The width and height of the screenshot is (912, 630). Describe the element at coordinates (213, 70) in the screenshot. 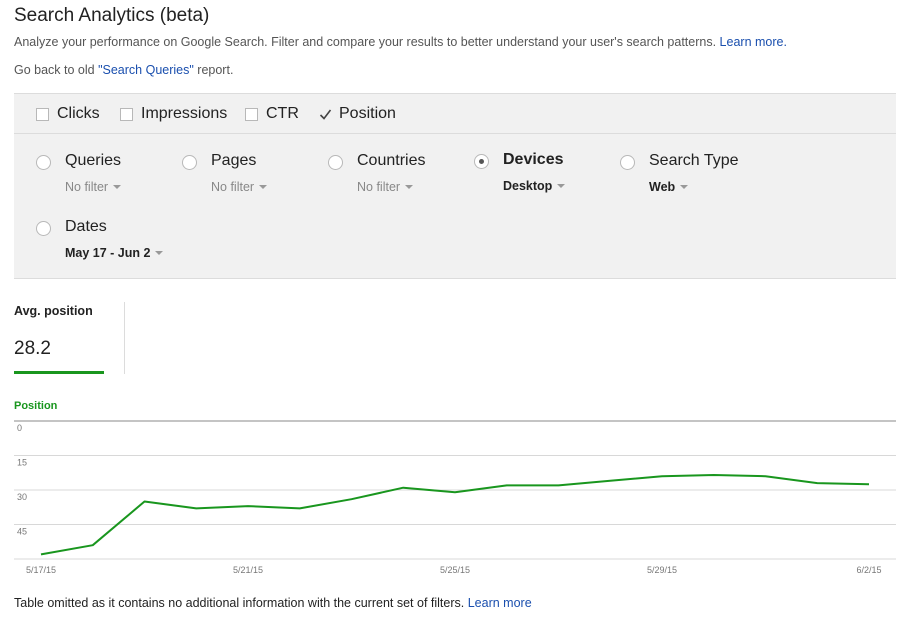

I see `go-back-suffix: report.` at that location.